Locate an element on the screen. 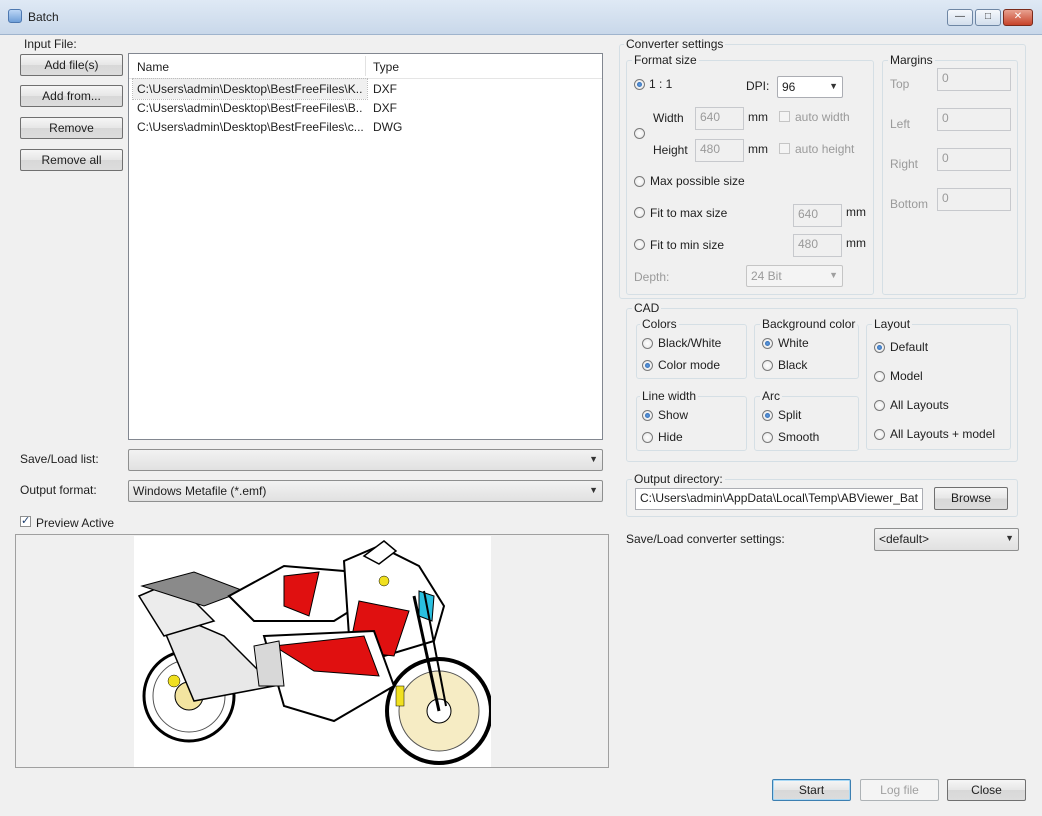 The height and width of the screenshot is (816, 1042). output-format-label: Output format: is located at coordinates (58, 490).